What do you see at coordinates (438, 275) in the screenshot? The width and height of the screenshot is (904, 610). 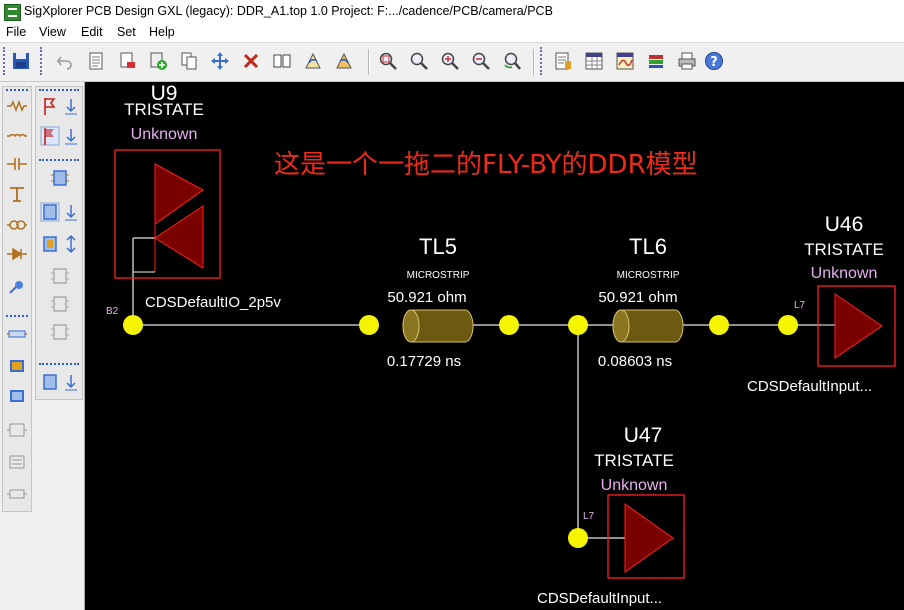 I see `tl5-type: MICROSTRIP` at bounding box center [438, 275].